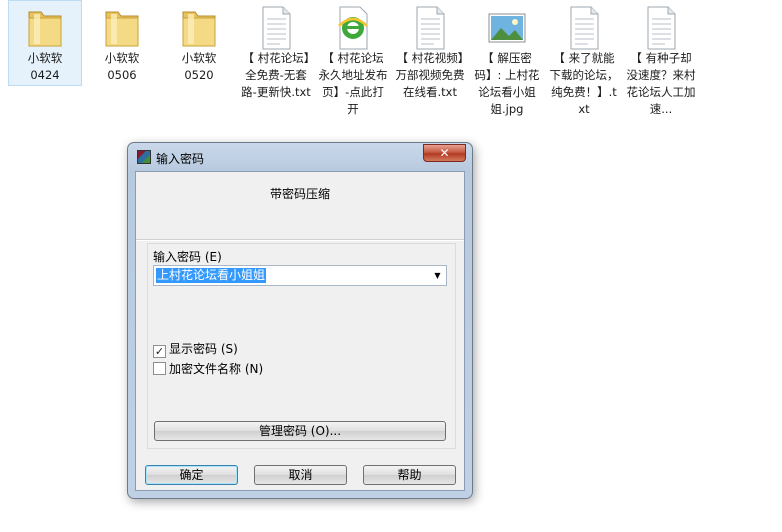 The width and height of the screenshot is (782, 532). What do you see at coordinates (122, 67) in the screenshot?
I see `file-label: 小软软 0506` at bounding box center [122, 67].